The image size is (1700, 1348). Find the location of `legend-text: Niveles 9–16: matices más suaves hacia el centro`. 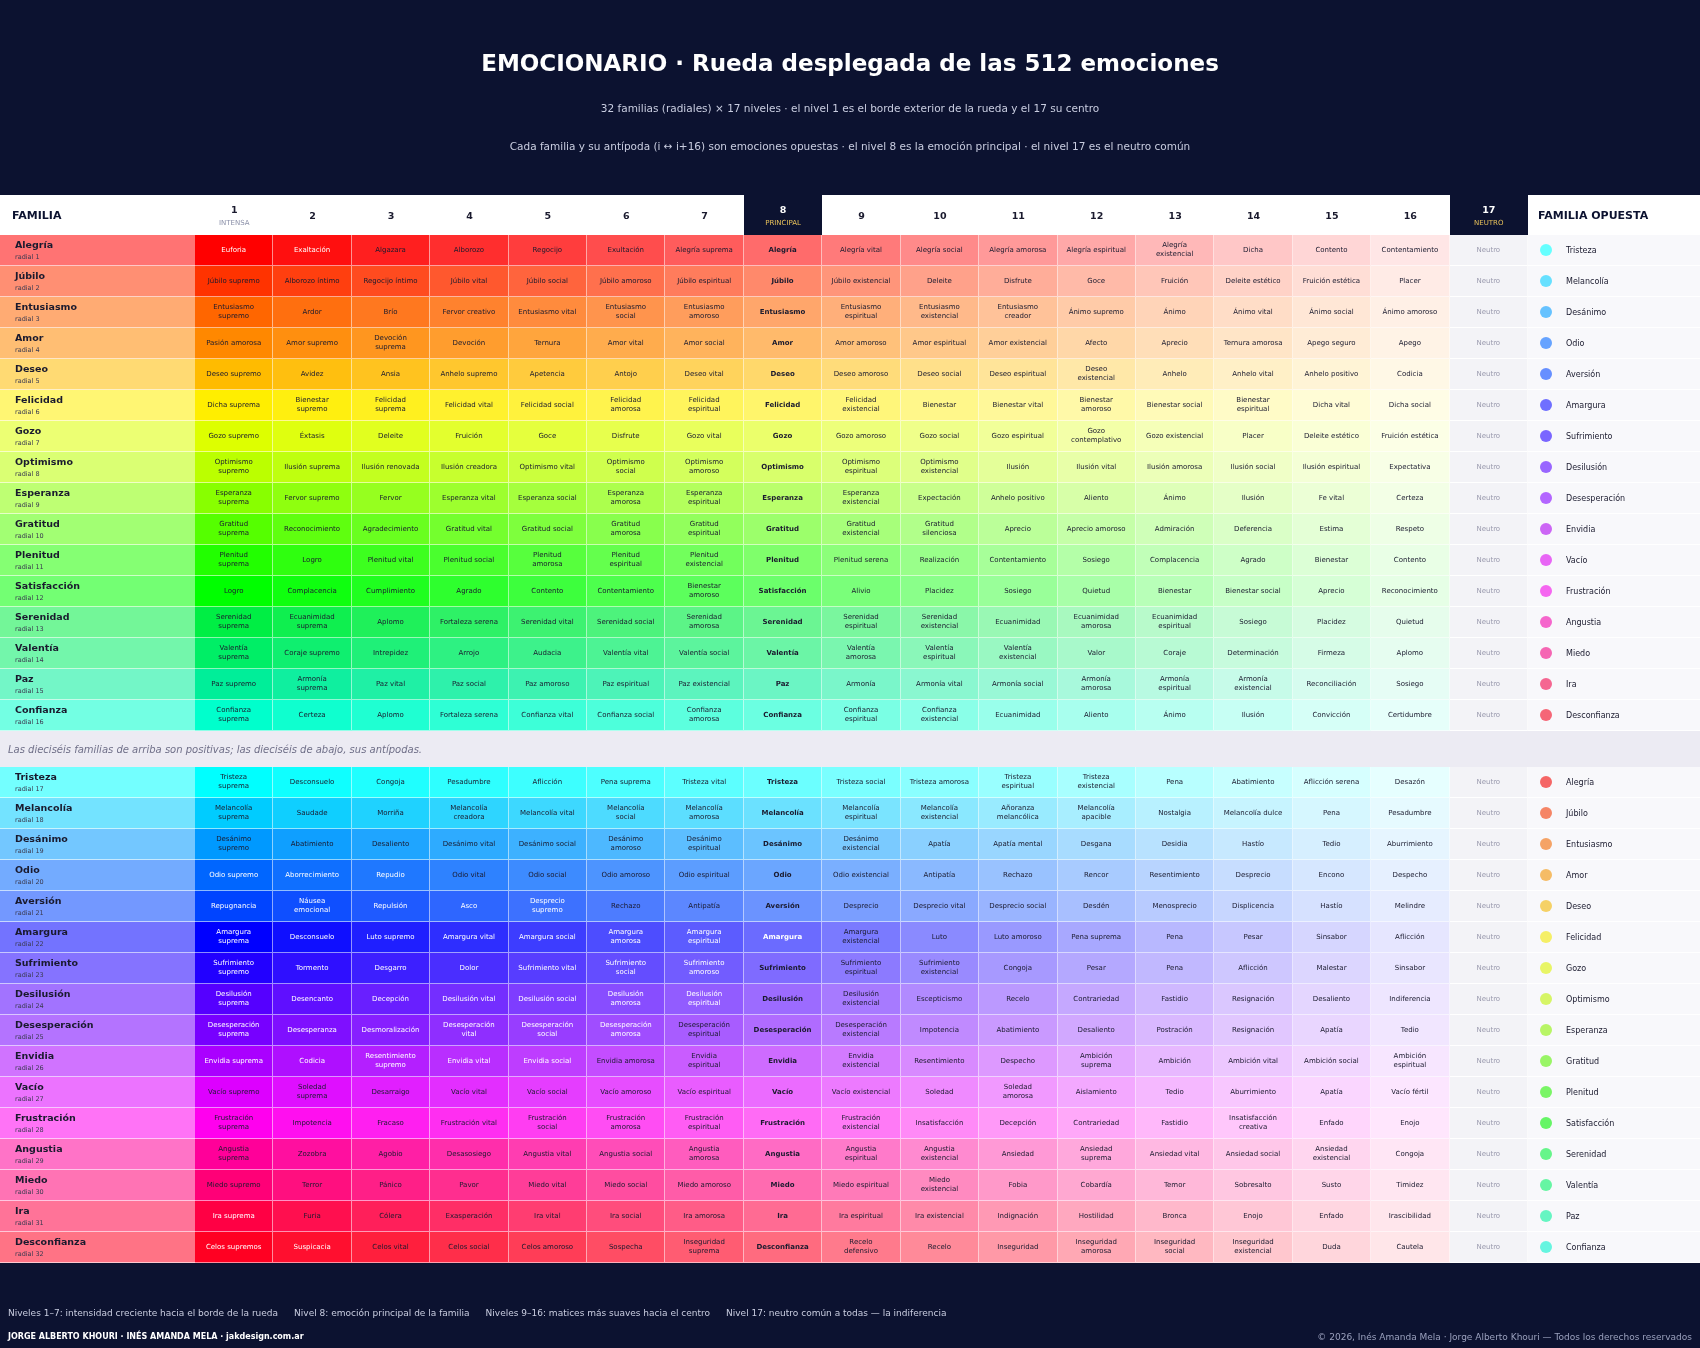

legend-text: Niveles 9–16: matices más suaves hacia el centro is located at coordinates (598, 1313).